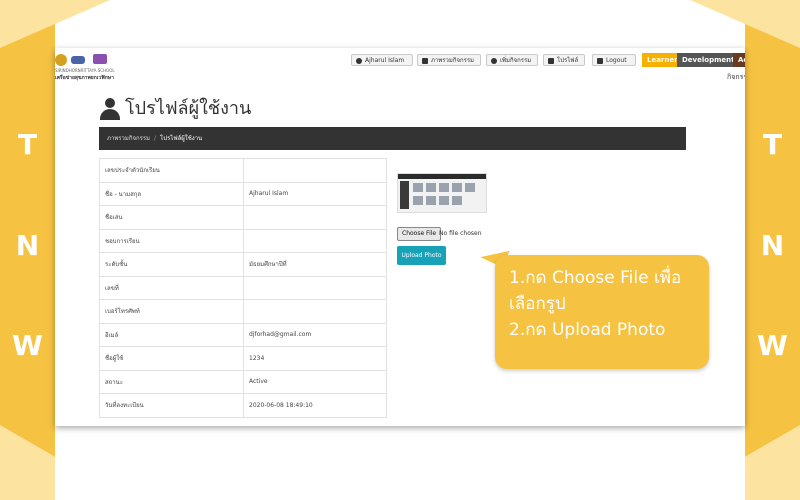 The image size is (800, 500). What do you see at coordinates (27, 144) in the screenshot?
I see `frame-letter-t-left: T` at bounding box center [27, 144].